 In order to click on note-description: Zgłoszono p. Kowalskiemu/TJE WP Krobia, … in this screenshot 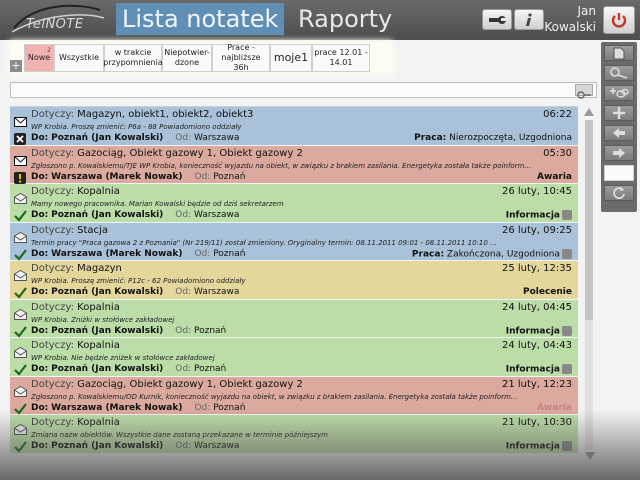, I will do `click(281, 165)`.